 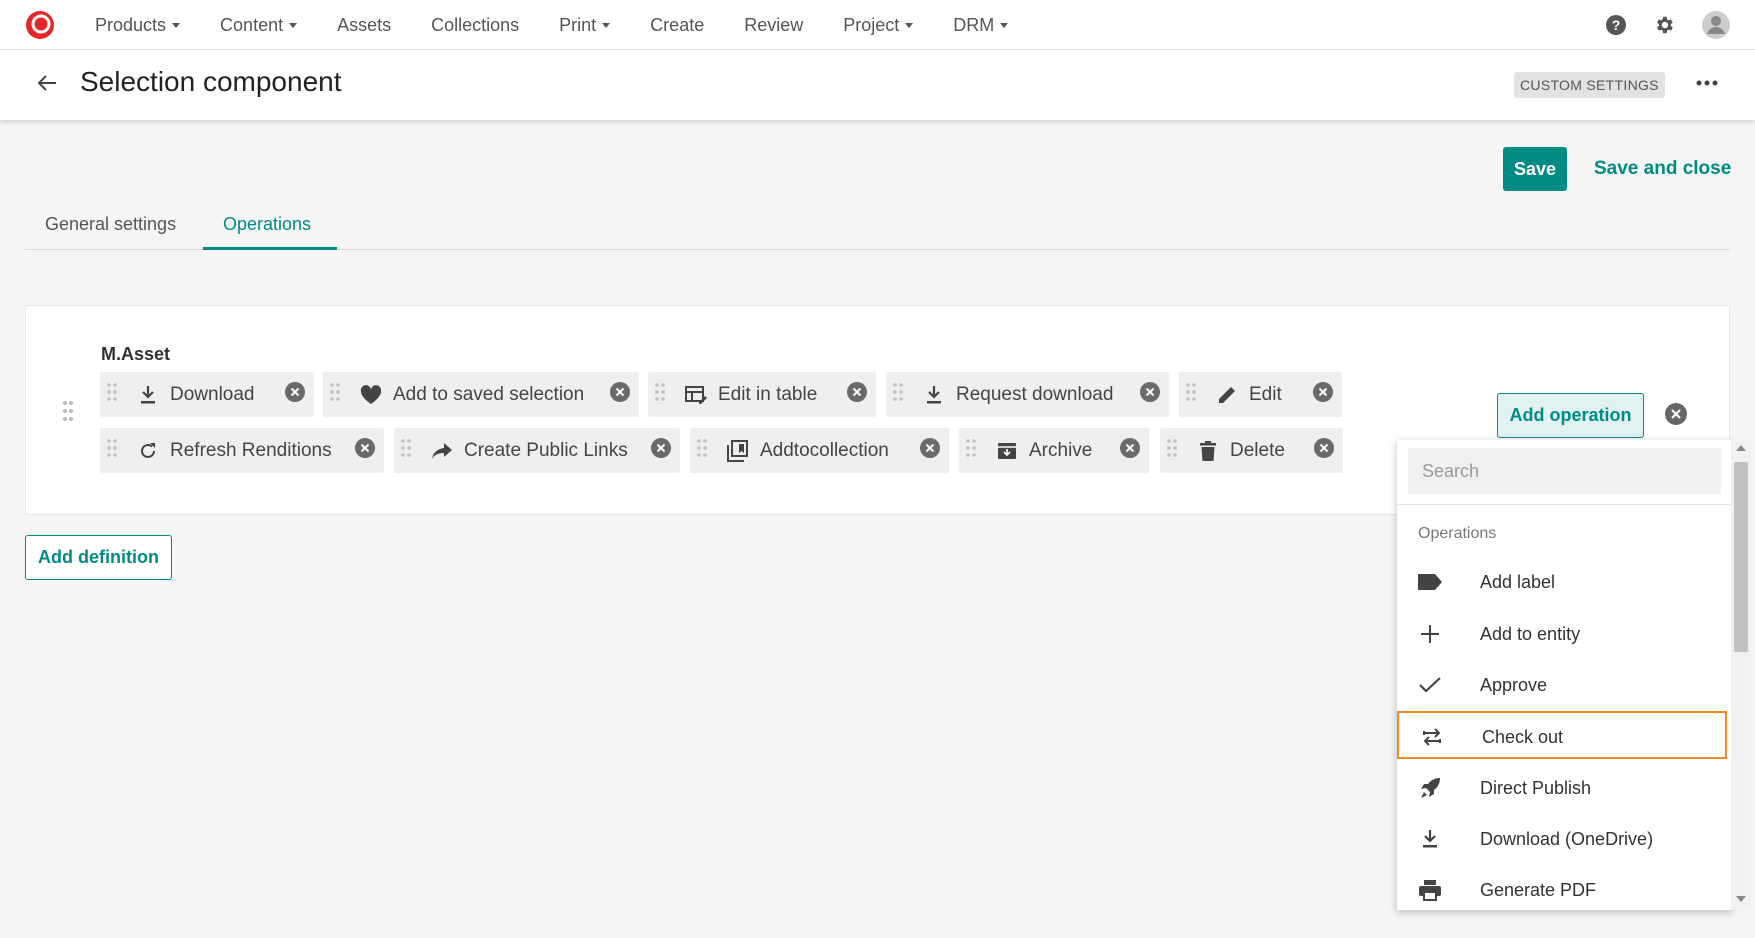 What do you see at coordinates (1260, 394) in the screenshot?
I see `operation-chip: Edit` at bounding box center [1260, 394].